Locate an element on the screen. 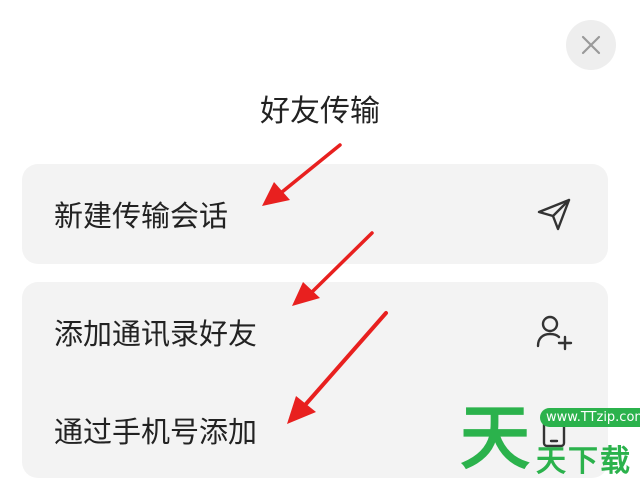  watermark-text: 天下载 is located at coordinates (584, 461).